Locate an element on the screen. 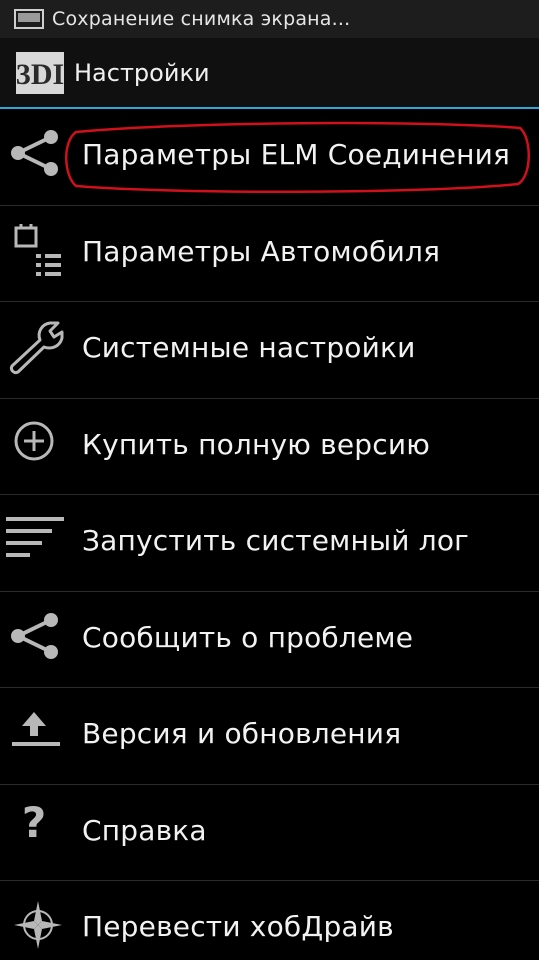 The height and width of the screenshot is (960, 539). app-logo-icon: 3DI is located at coordinates (40, 72).